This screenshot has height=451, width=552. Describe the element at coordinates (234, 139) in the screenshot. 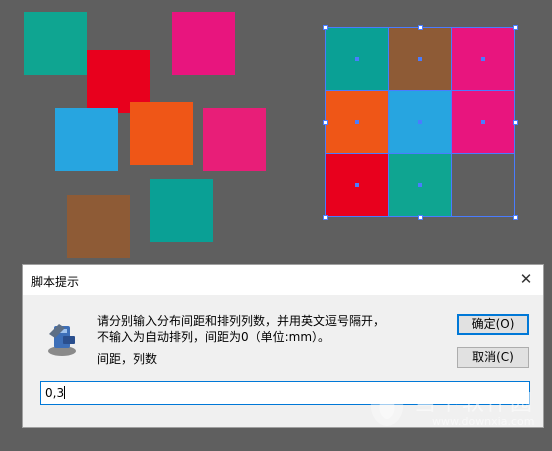

I see `swatch-pink` at that location.